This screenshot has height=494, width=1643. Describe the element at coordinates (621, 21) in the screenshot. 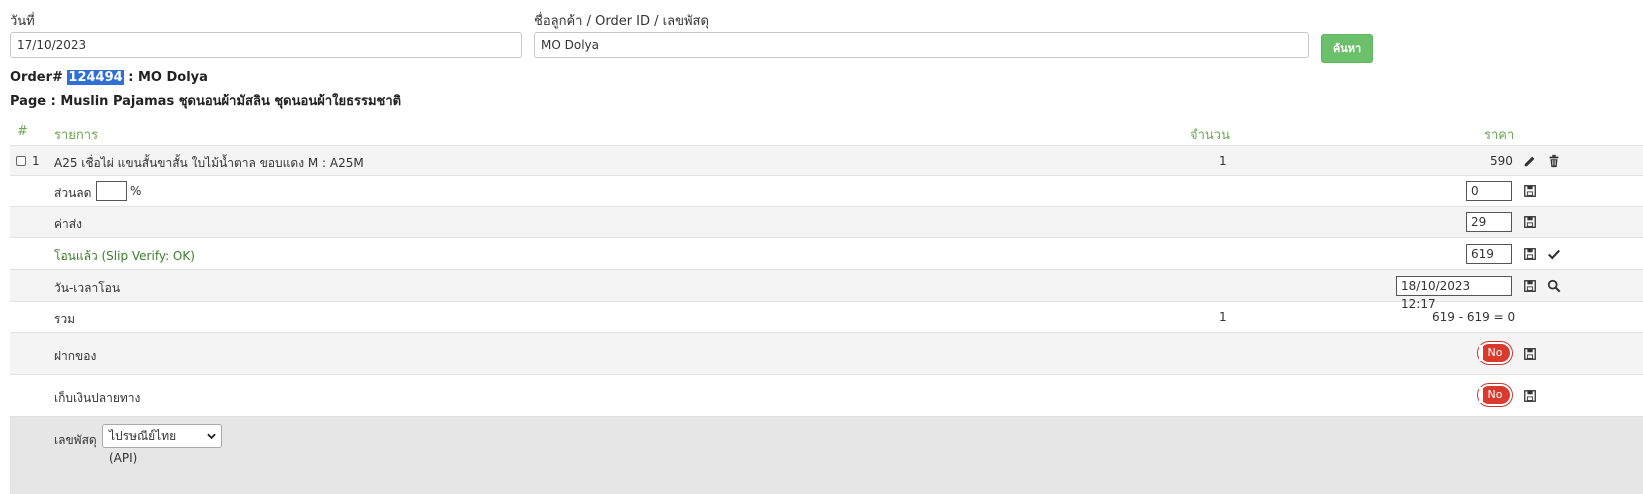

I see `customer-search-label: ชื่อลูกค้า / Order ID / เลขพัสดุ` at that location.